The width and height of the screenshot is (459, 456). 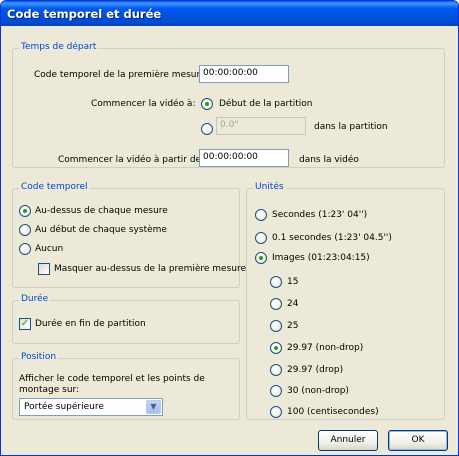 What do you see at coordinates (25, 249) in the screenshot?
I see `timecode-none-radio` at bounding box center [25, 249].